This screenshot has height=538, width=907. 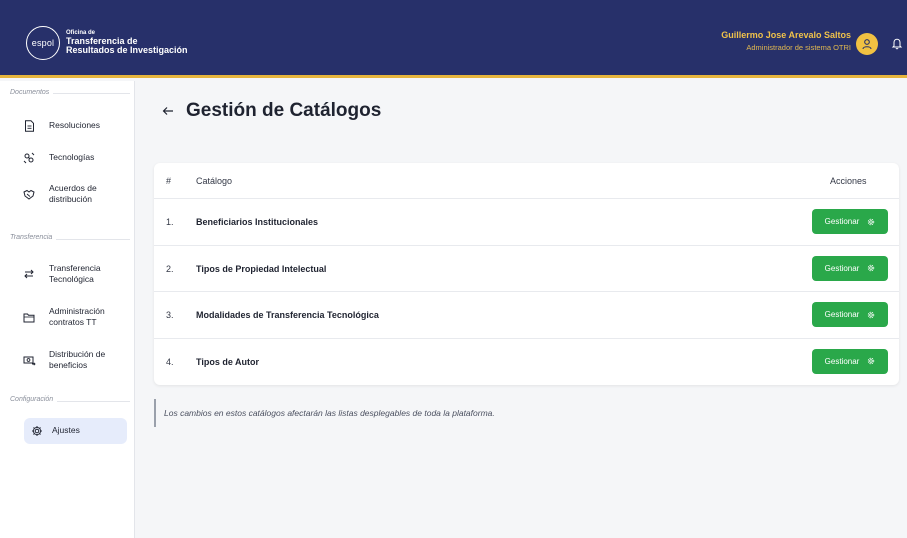 I want to click on bell-icon, so click(x=897, y=43).